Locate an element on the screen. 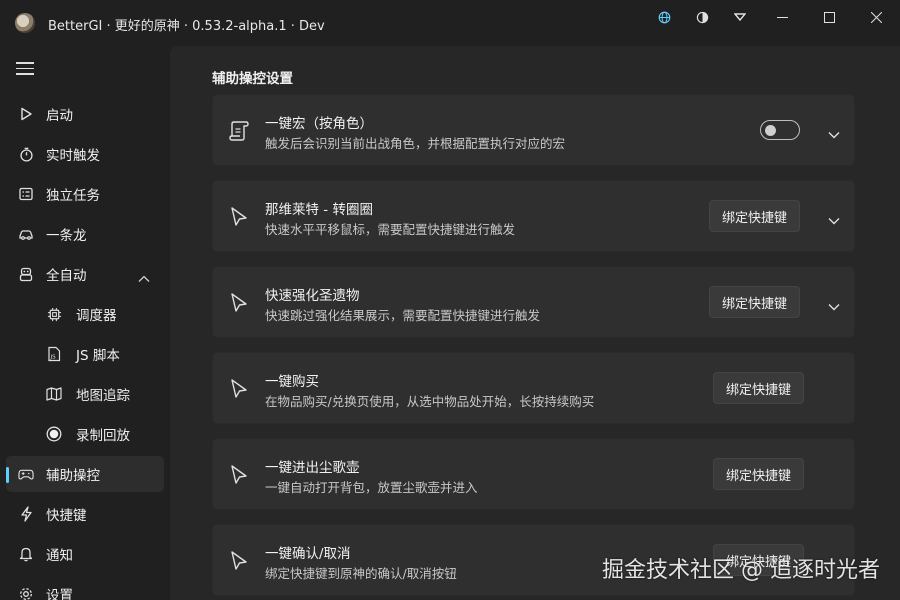 The width and height of the screenshot is (900, 600). watermark: 掘金技术社区 @ 追逐时光者 is located at coordinates (741, 570).